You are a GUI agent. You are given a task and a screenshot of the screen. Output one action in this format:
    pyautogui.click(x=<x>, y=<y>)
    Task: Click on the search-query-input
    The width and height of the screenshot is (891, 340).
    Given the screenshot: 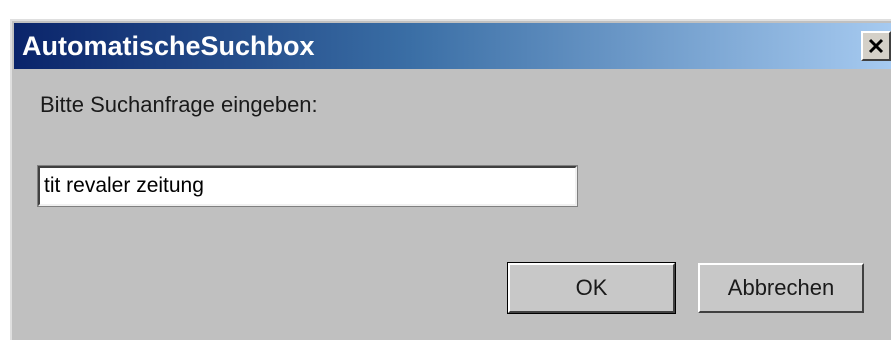 What is the action you would take?
    pyautogui.click(x=307, y=186)
    